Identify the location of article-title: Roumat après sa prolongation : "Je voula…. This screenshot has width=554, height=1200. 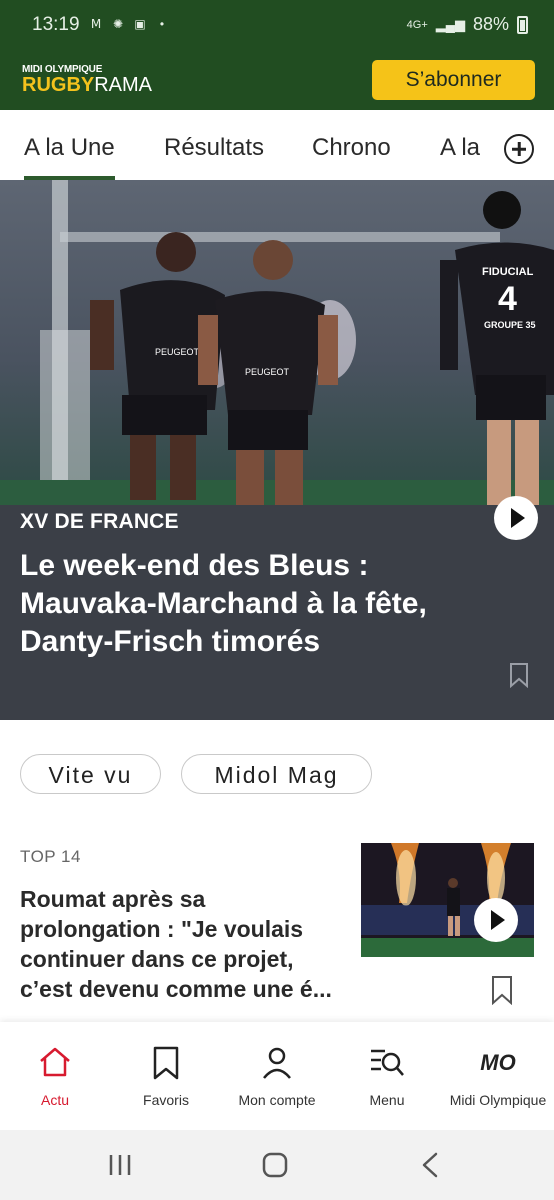
(184, 944).